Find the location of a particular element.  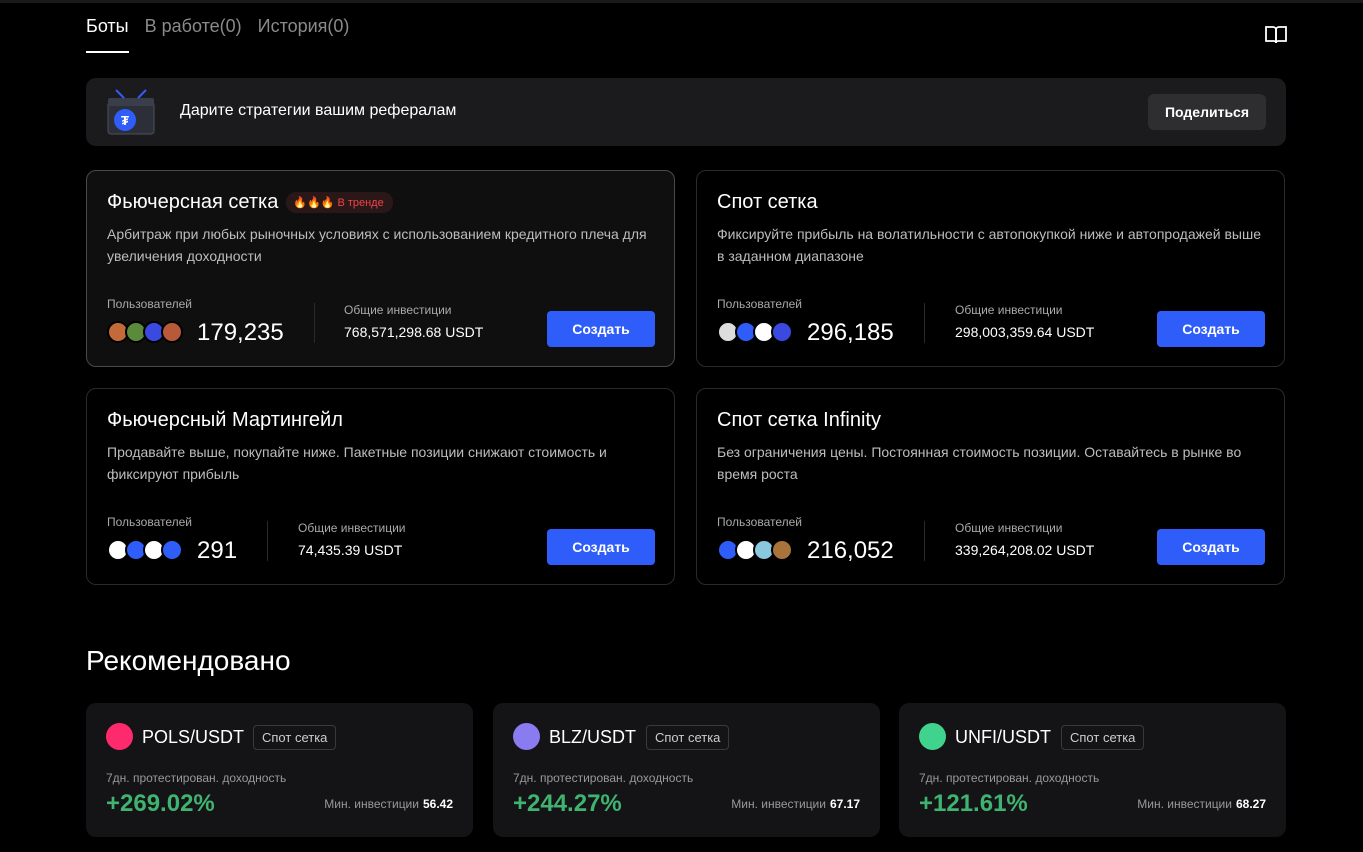

card-title: Спот сетка is located at coordinates (767, 202).